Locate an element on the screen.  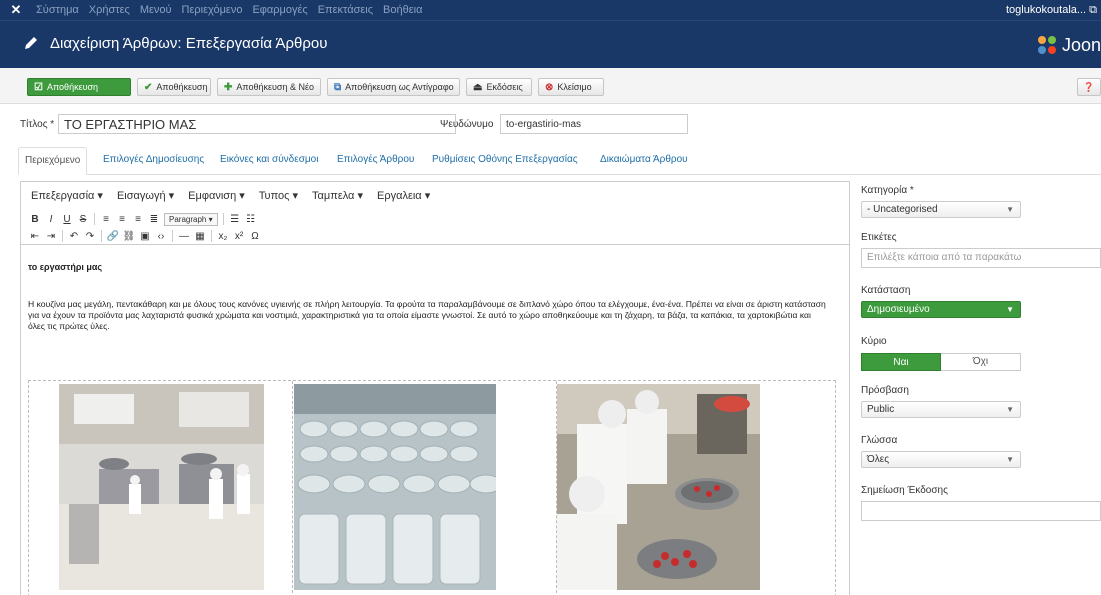
align-justify-icon: ≣ is located at coordinates (154, 219).